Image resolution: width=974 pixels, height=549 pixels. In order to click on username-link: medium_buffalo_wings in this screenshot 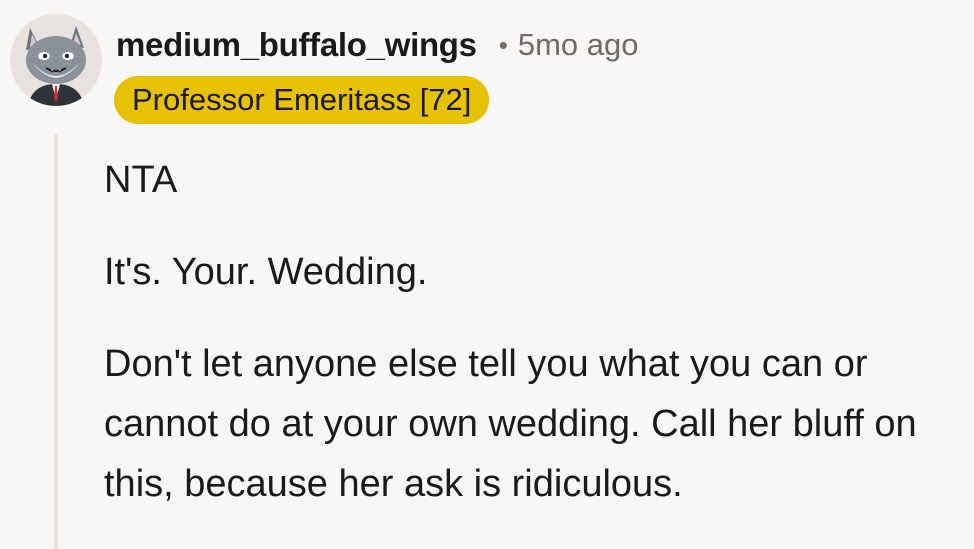, I will do `click(296, 45)`.